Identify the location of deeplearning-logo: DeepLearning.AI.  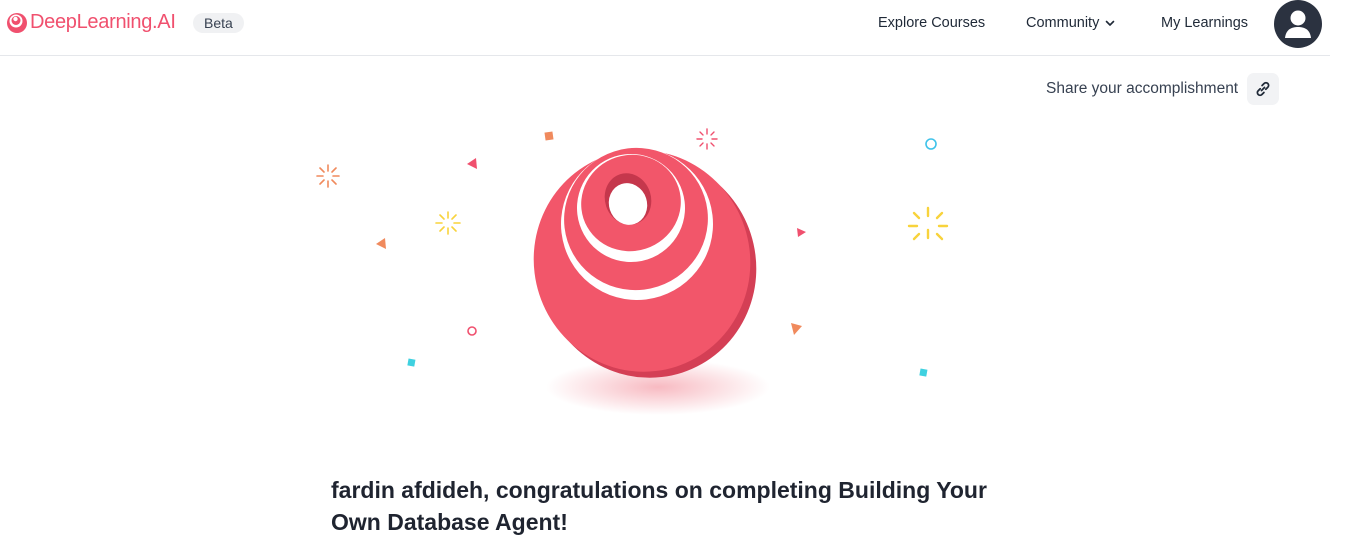
(91, 22).